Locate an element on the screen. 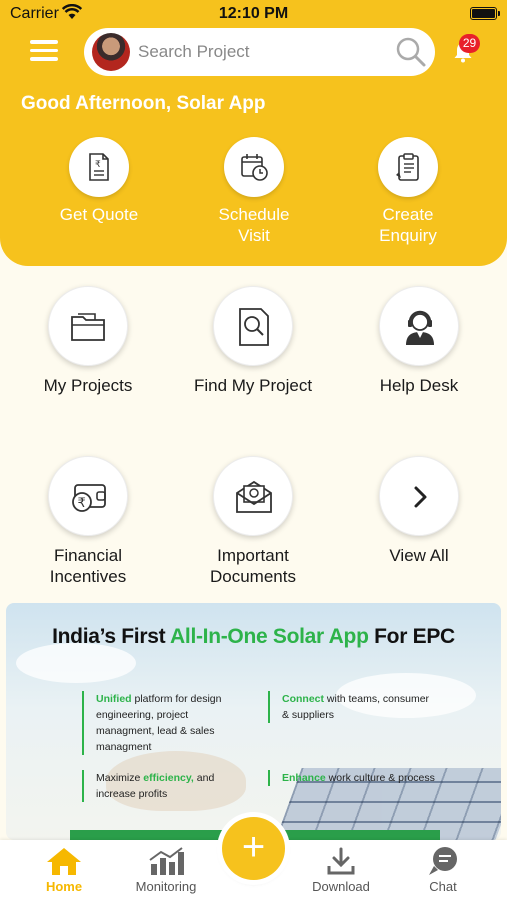  search-input is located at coordinates (263, 52).